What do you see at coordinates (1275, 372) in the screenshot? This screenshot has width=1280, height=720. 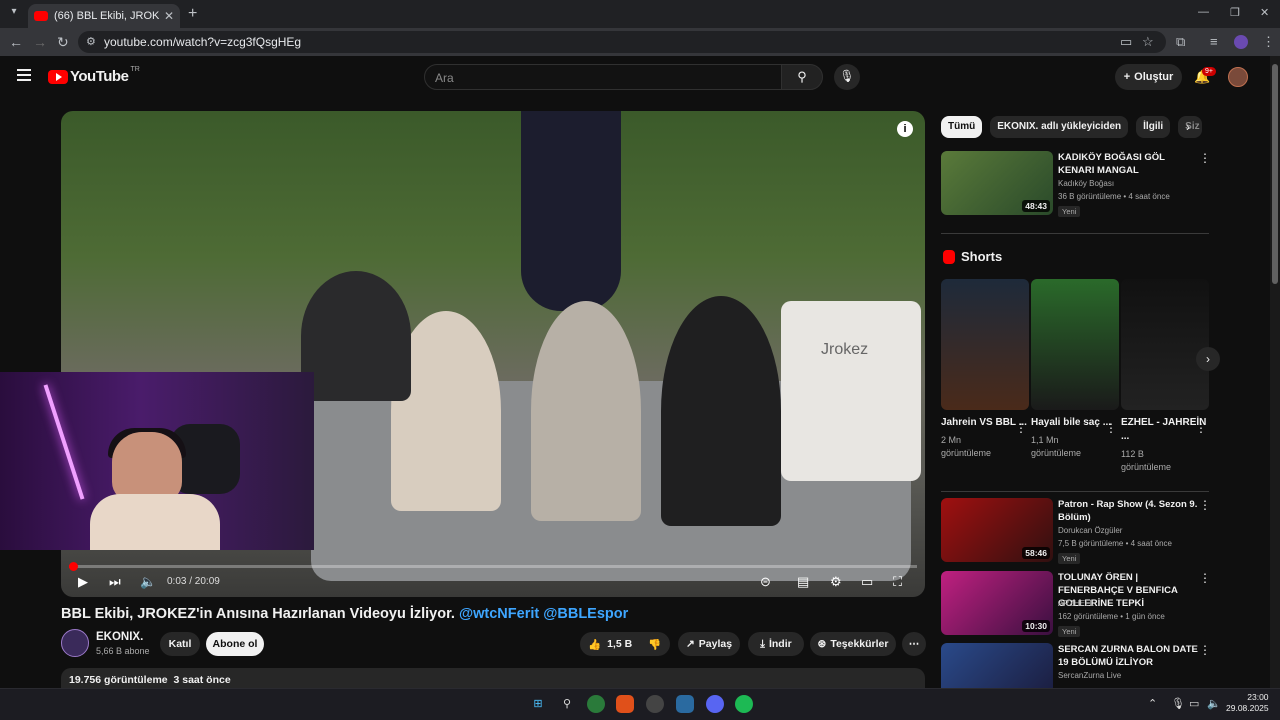 I see `page-scrollbar` at bounding box center [1275, 372].